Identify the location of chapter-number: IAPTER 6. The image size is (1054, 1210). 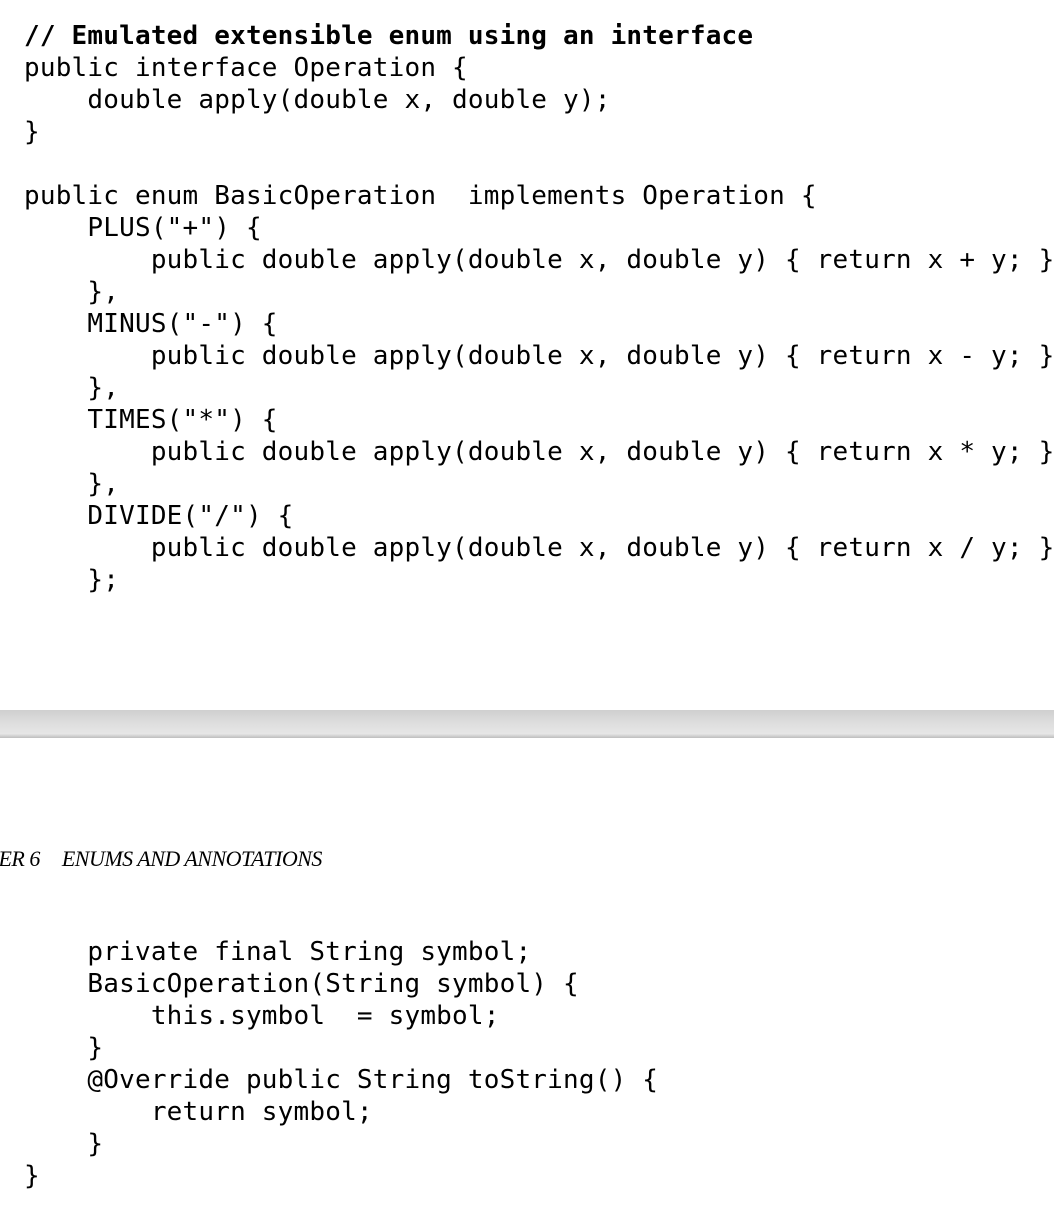
(20, 858).